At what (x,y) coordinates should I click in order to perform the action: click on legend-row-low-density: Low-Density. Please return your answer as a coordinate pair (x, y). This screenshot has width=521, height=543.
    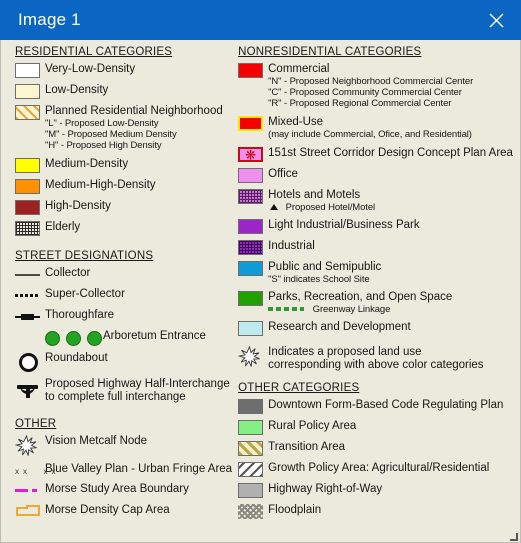
    Looking at the image, I should click on (124, 91).